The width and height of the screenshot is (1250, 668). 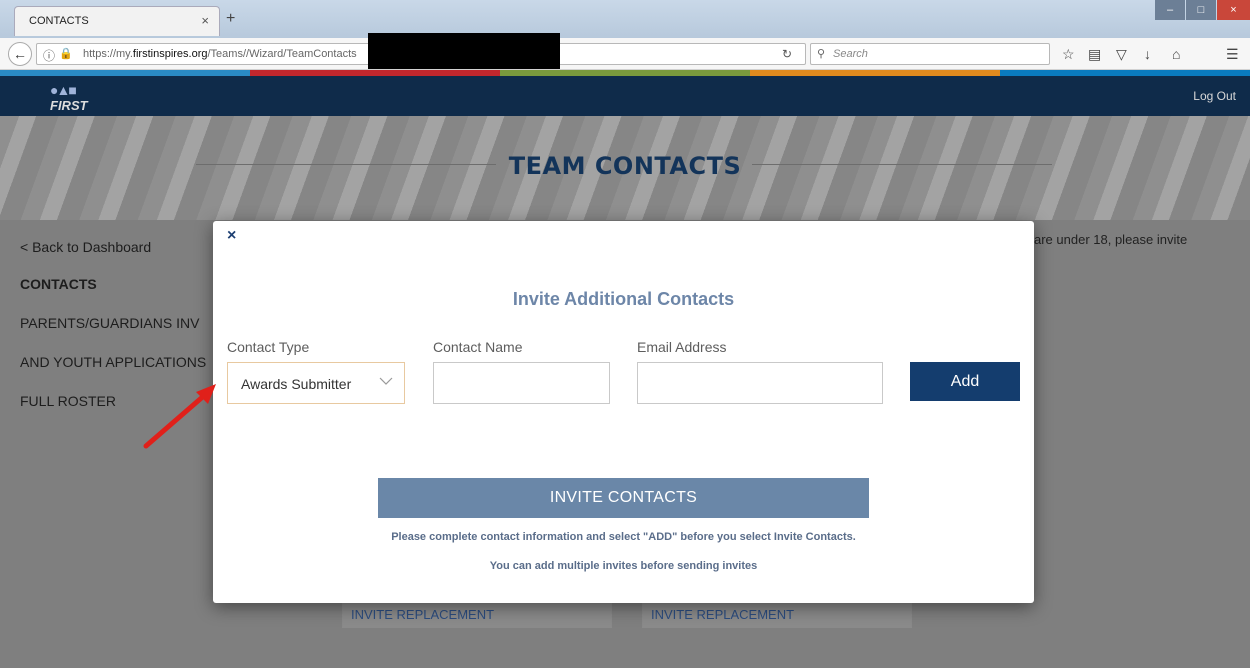 I want to click on search-placeholder: Search, so click(x=850, y=54).